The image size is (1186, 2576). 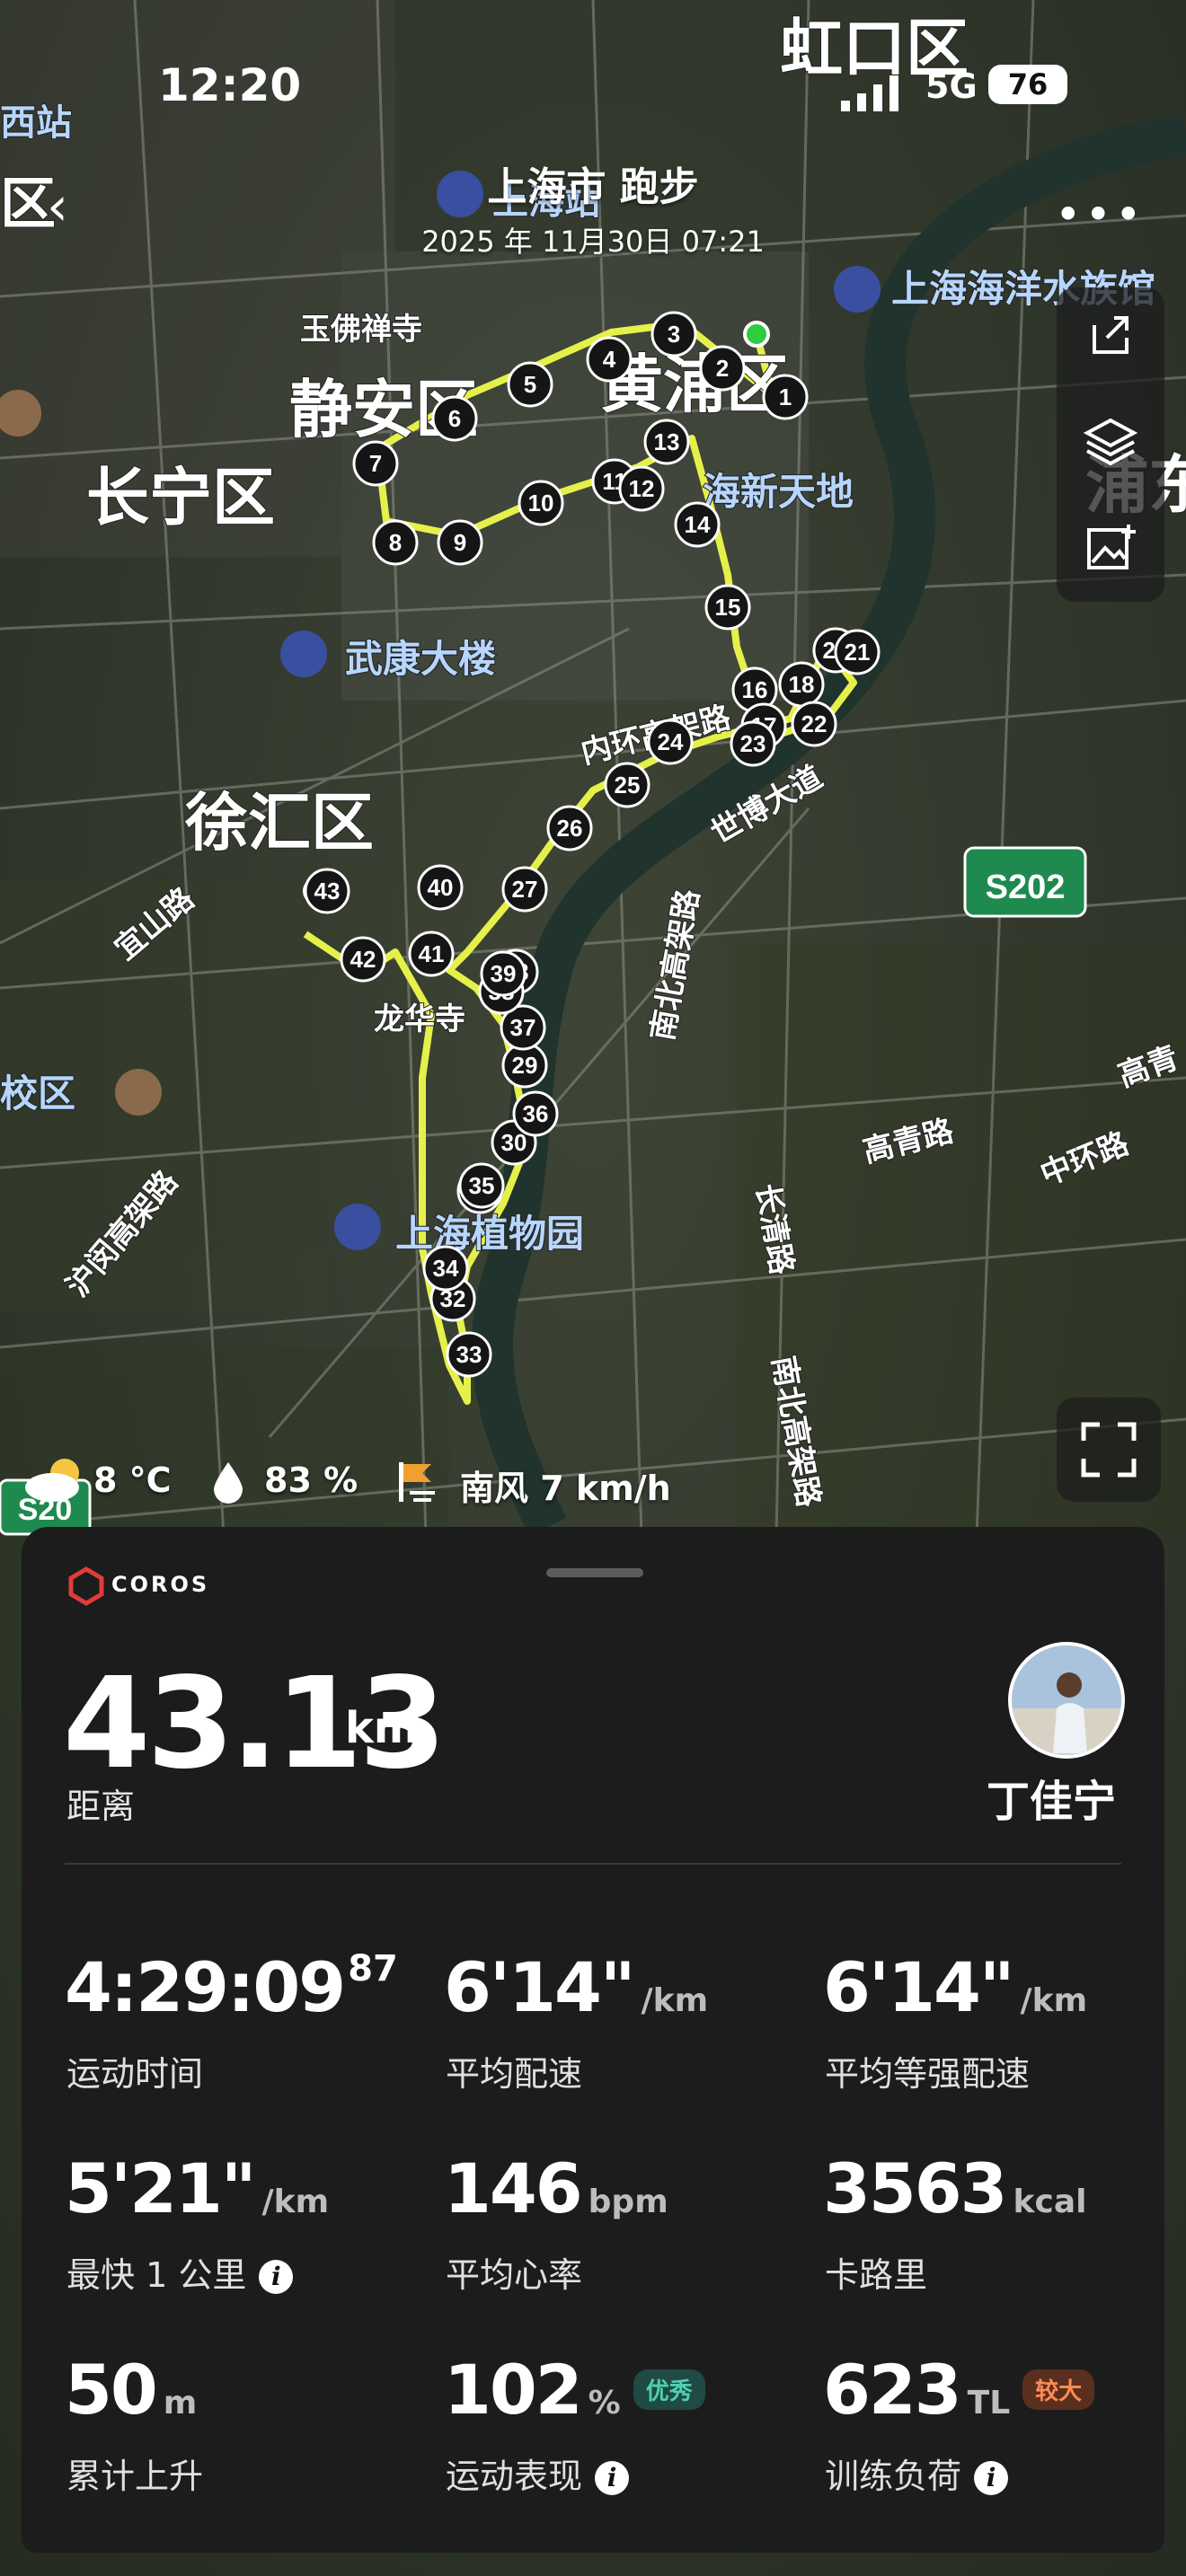 I want to click on map-label-botanical: 上海植物园, so click(x=489, y=1234).